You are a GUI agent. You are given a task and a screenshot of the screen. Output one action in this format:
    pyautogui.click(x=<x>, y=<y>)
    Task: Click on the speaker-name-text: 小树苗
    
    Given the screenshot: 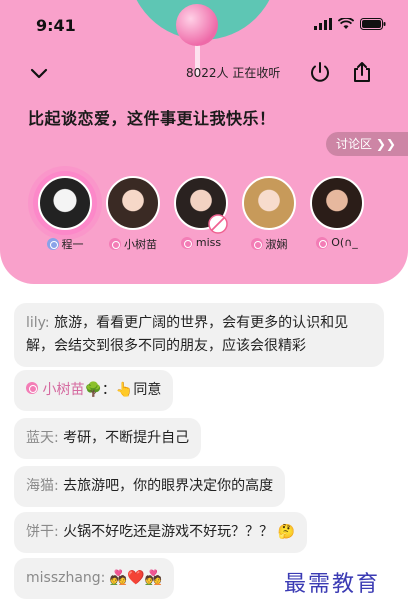 What is the action you would take?
    pyautogui.click(x=140, y=244)
    